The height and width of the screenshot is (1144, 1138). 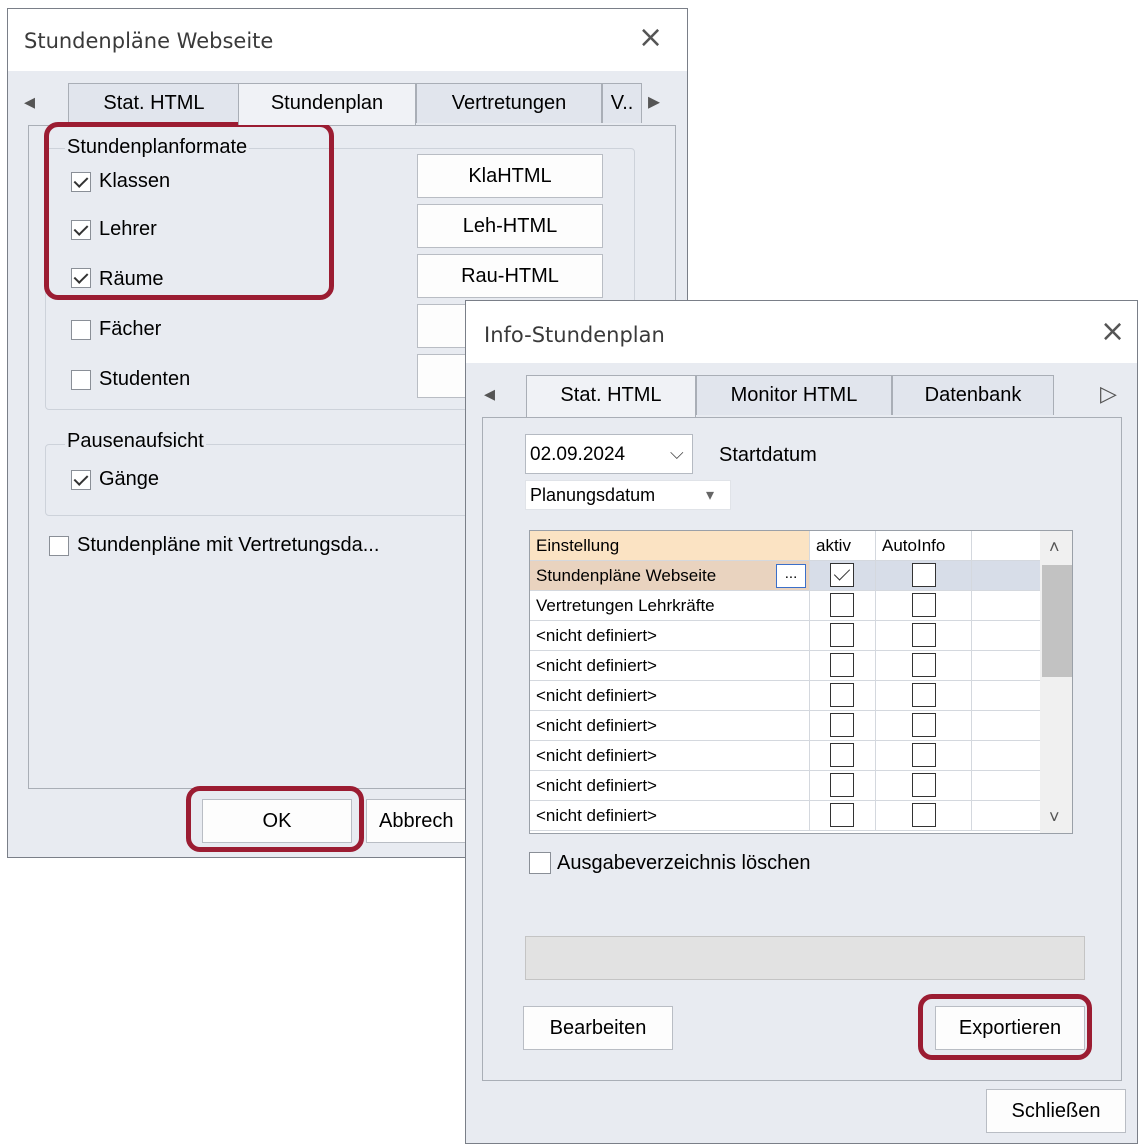 What do you see at coordinates (540, 863) in the screenshot?
I see `clear-output-checkbox` at bounding box center [540, 863].